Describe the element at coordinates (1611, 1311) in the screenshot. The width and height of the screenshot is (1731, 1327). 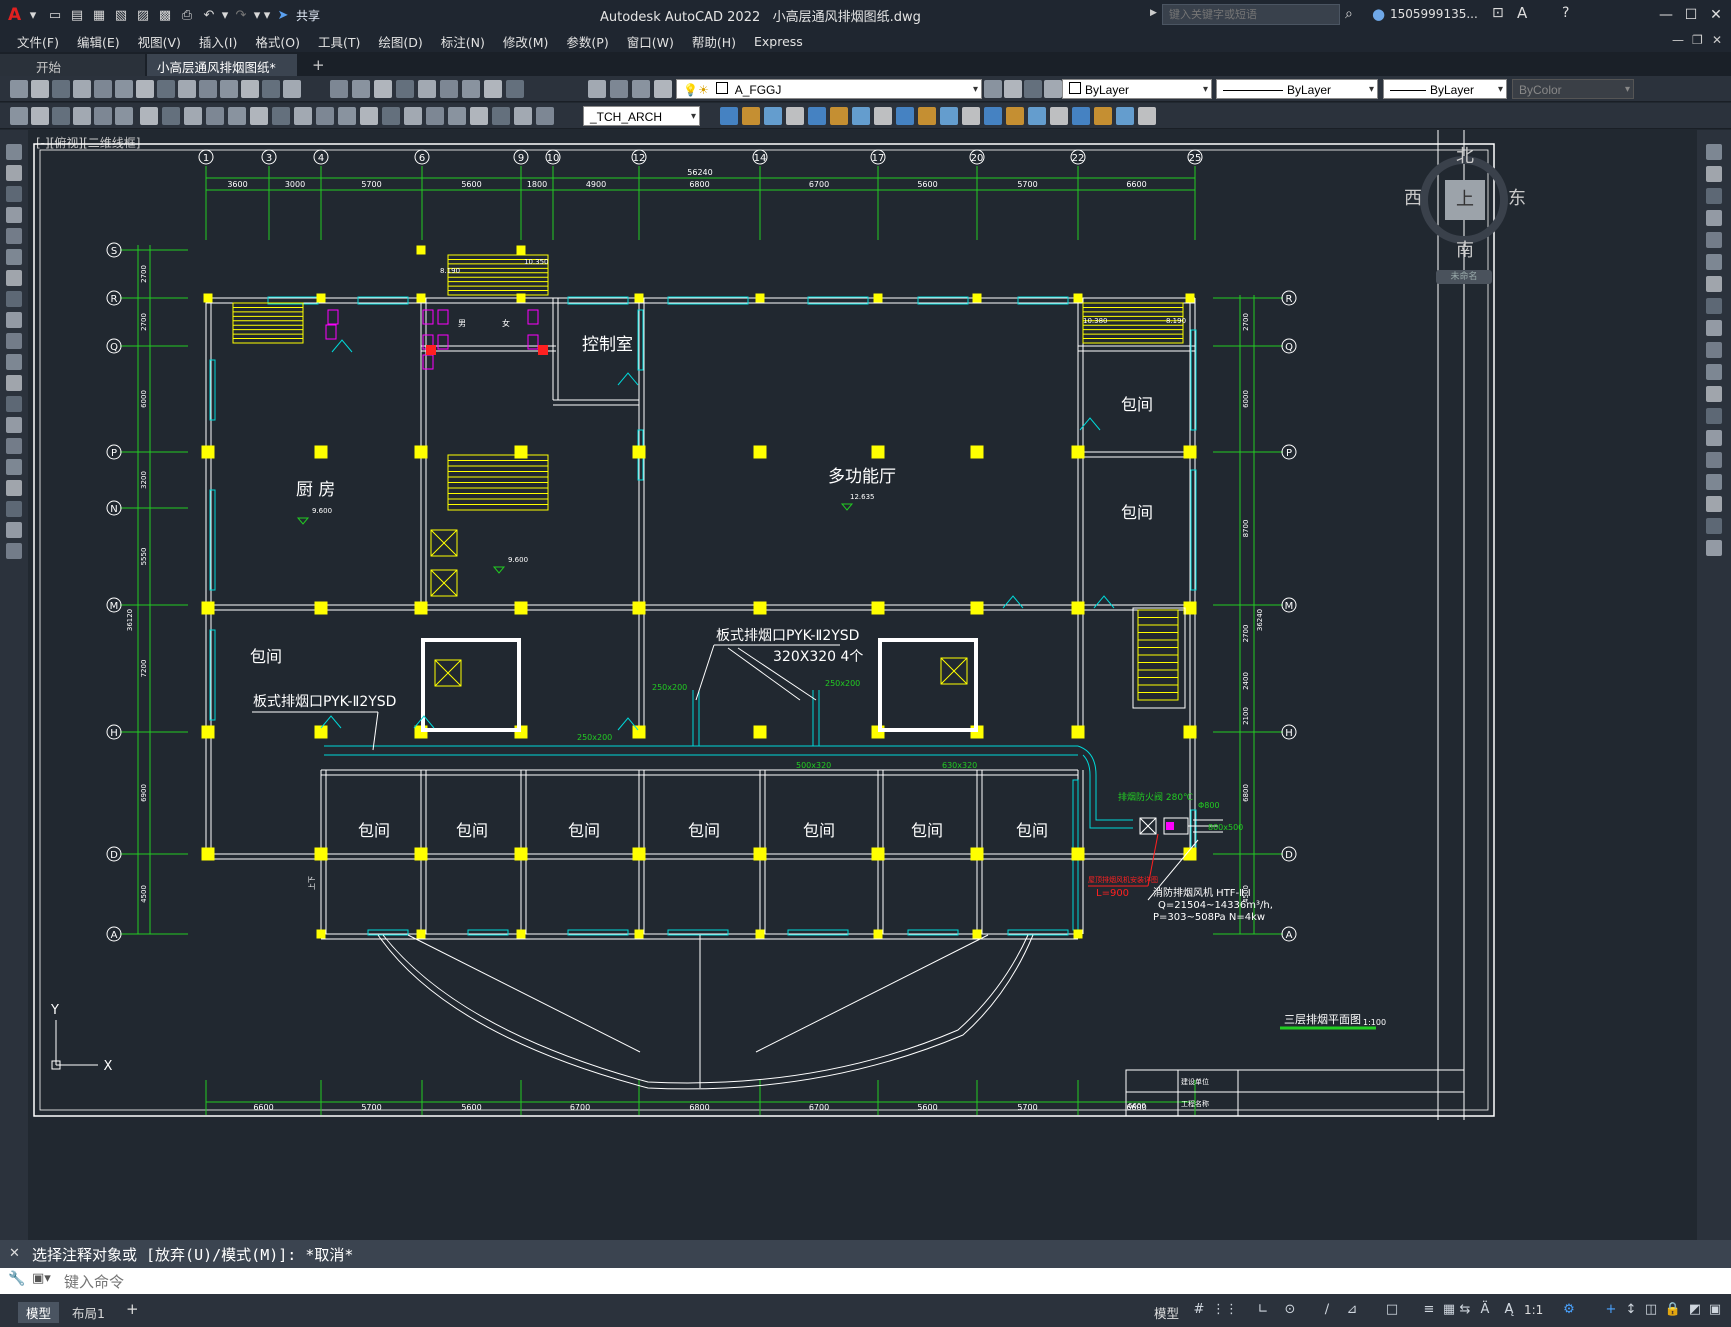
I see `annotation-monitor-icon: +` at that location.